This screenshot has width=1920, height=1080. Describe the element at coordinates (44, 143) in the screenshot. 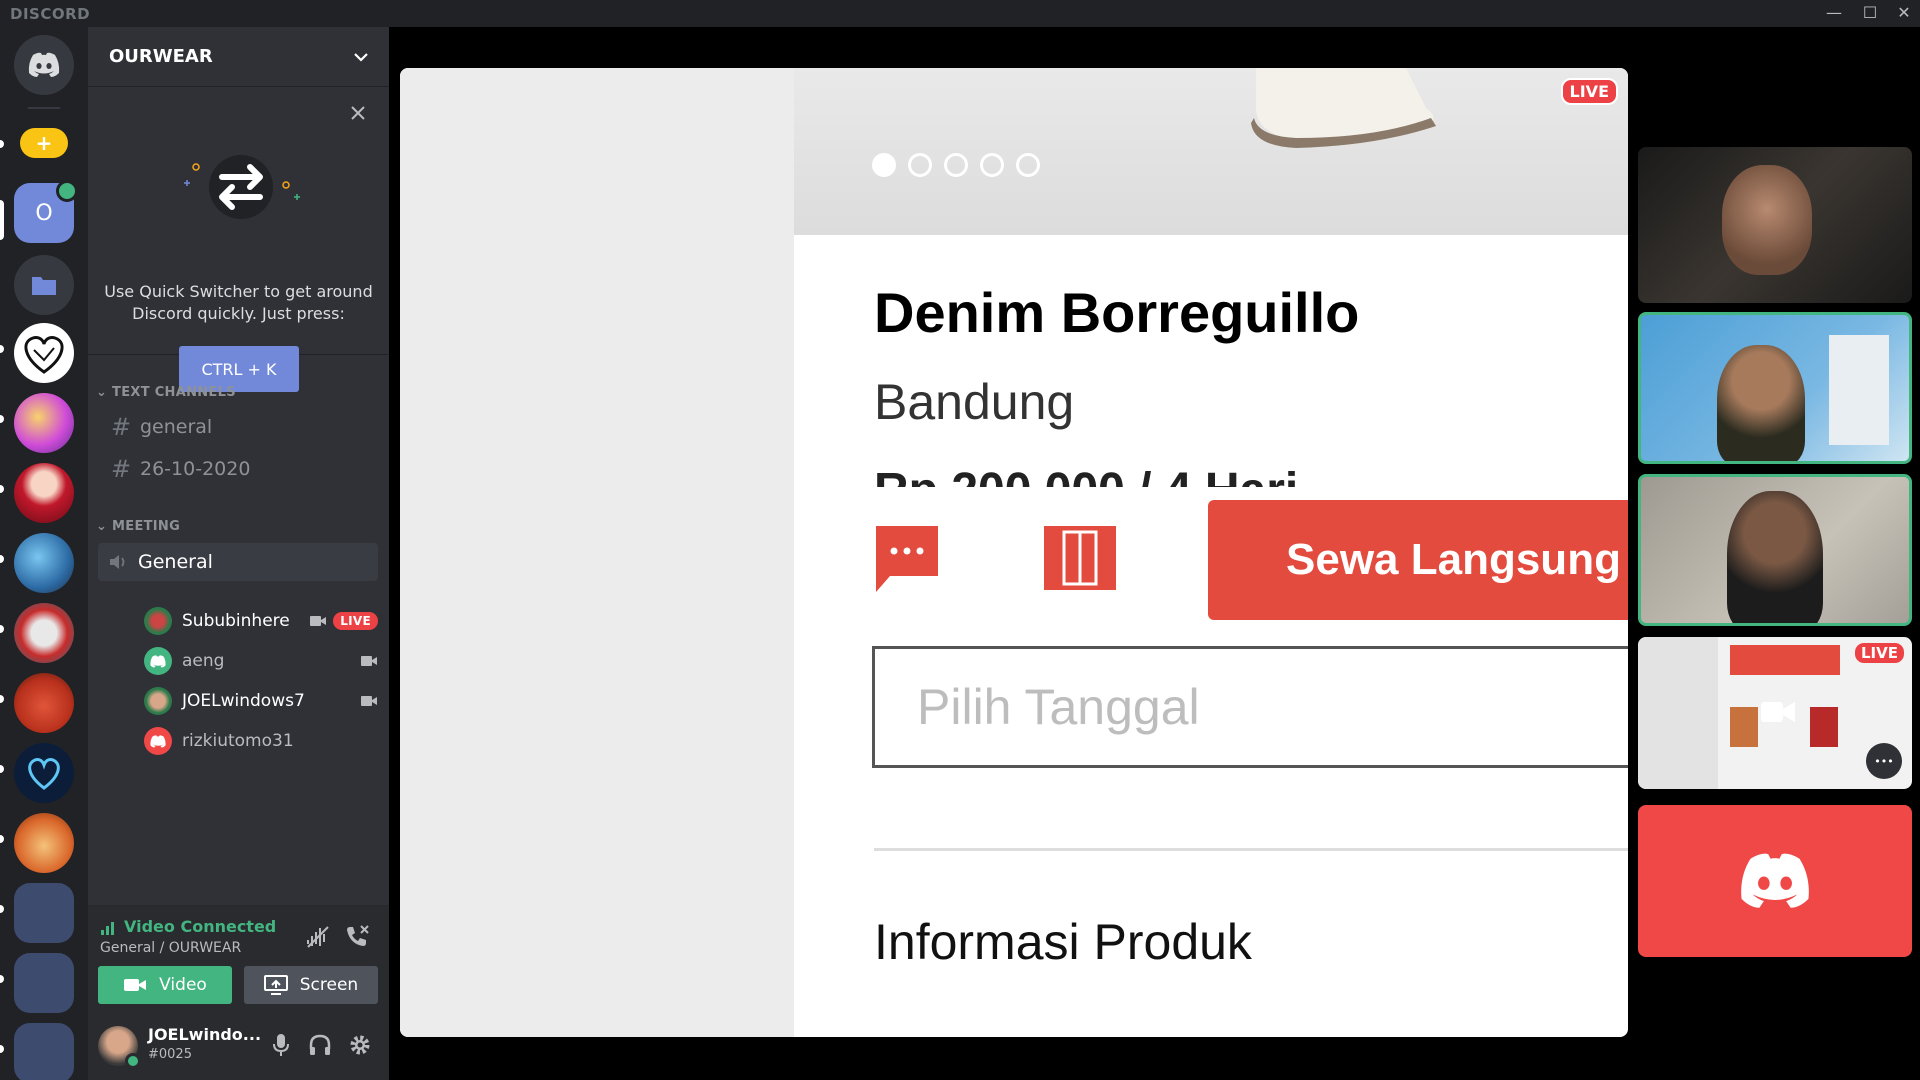

I see `yellow-folder-icon: +` at that location.